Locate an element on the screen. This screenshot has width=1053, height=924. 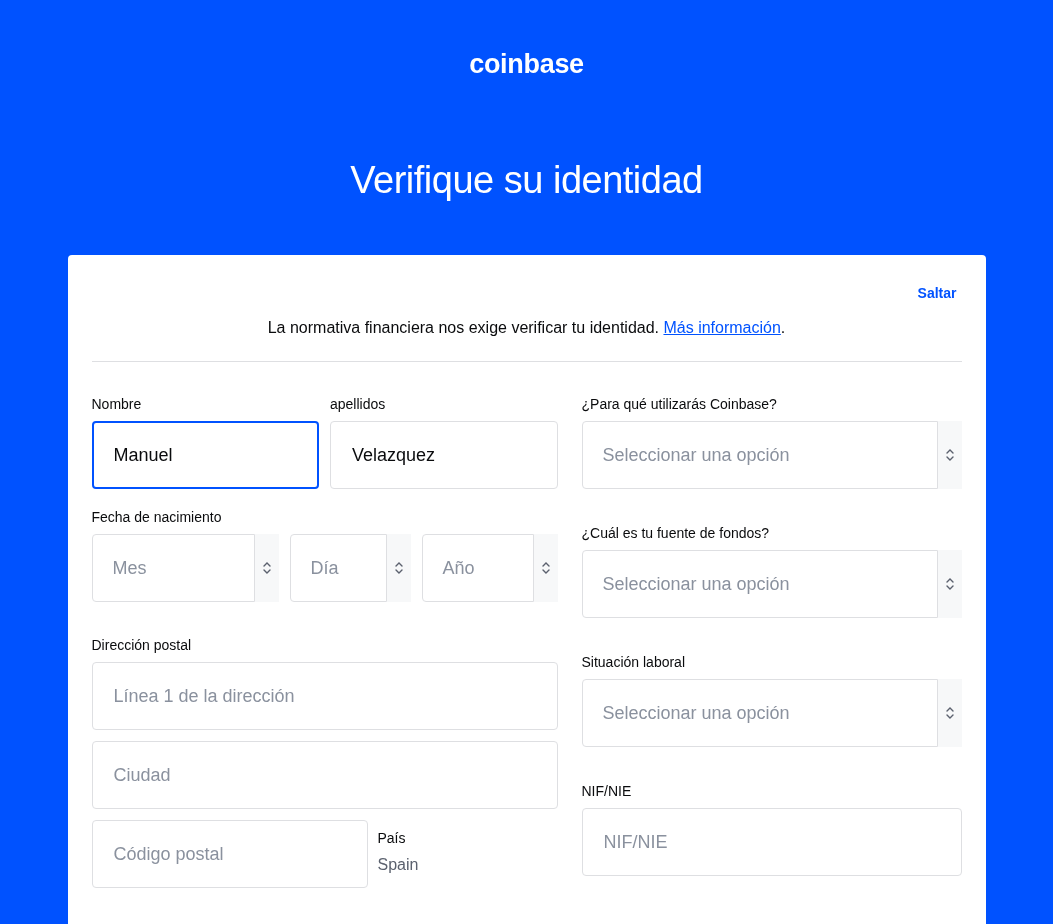
field-label: Nombre is located at coordinates (117, 404).